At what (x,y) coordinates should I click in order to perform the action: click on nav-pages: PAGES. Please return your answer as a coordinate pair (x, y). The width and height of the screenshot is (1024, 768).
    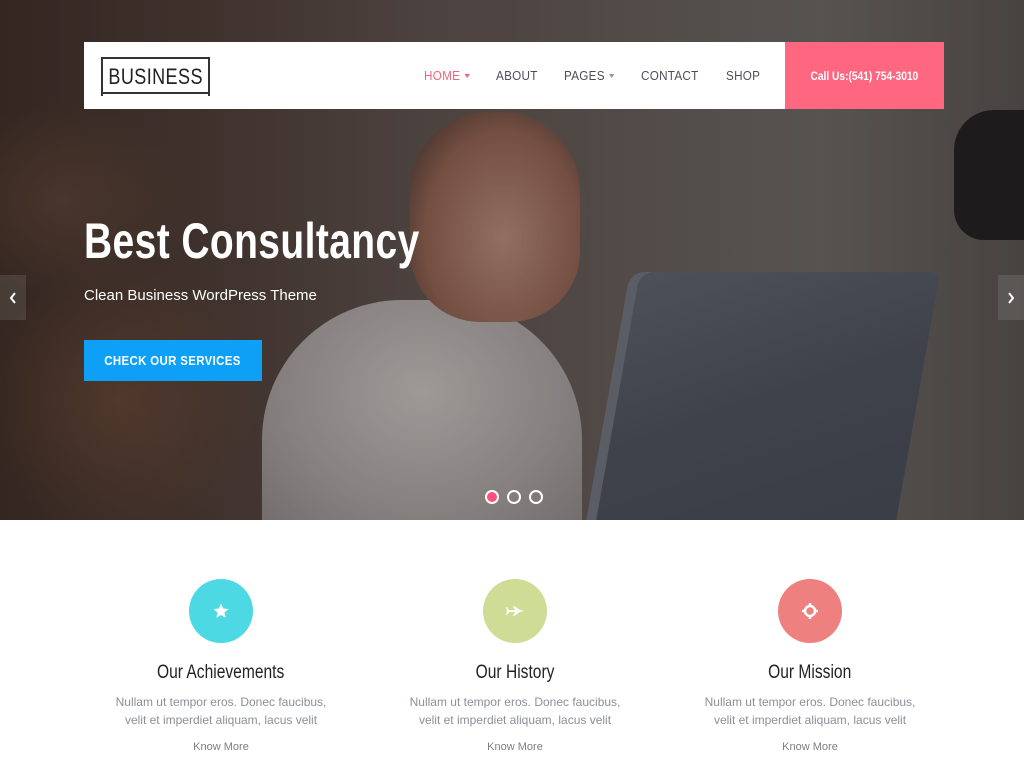
    Looking at the image, I should click on (589, 75).